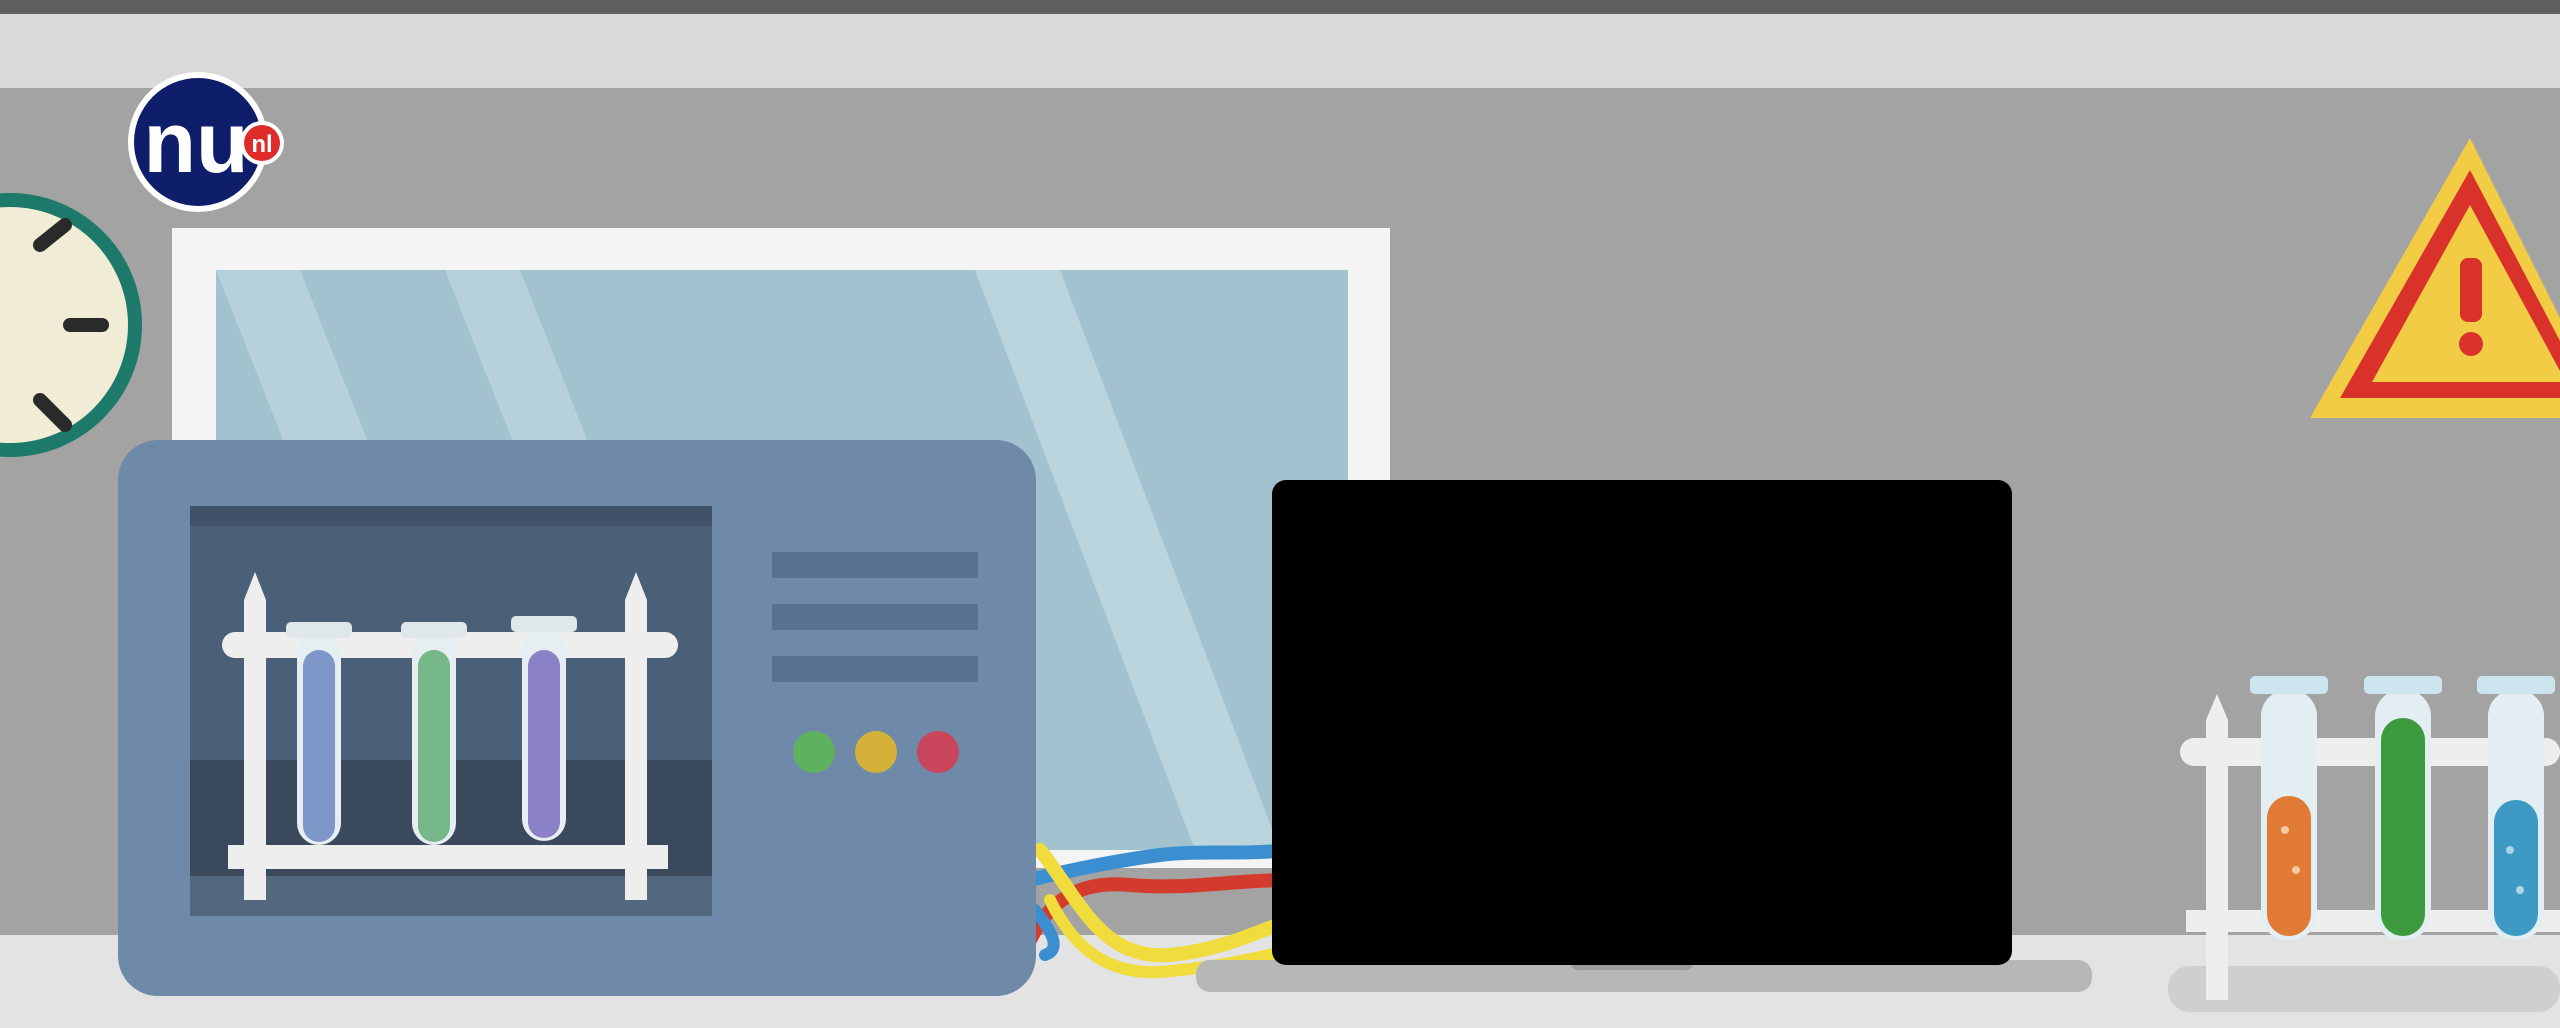  What do you see at coordinates (1280, 51) in the screenshot?
I see `upper-band` at bounding box center [1280, 51].